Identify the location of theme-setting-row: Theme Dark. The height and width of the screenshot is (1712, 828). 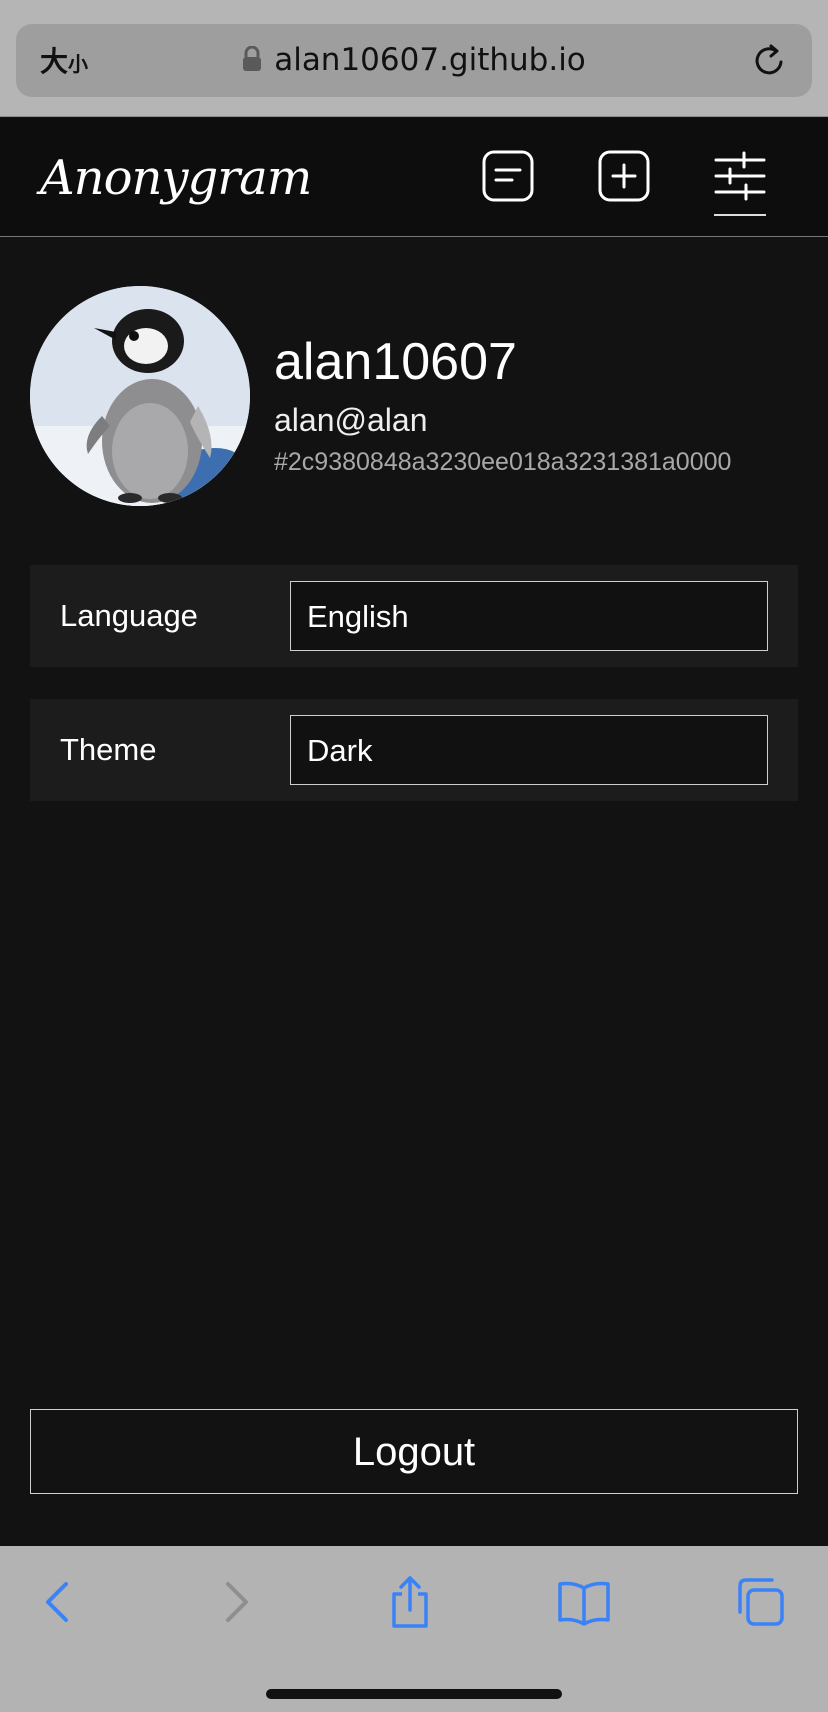
(414, 750).